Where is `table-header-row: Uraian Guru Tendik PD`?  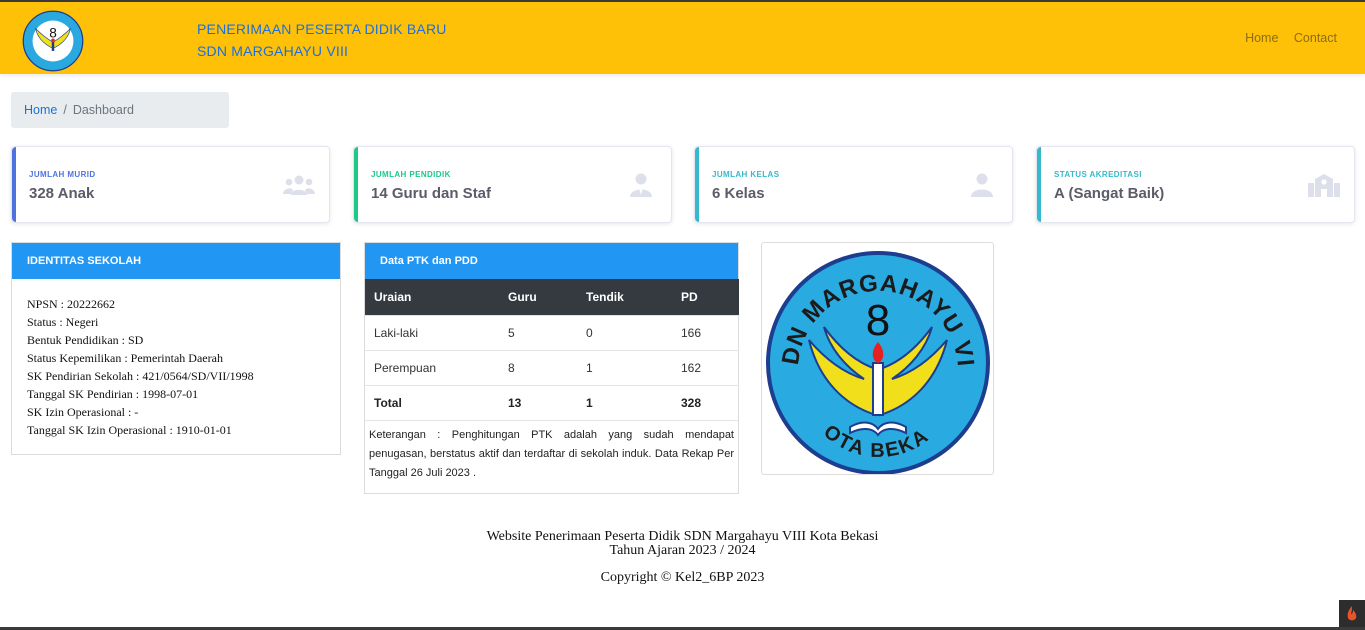 table-header-row: Uraian Guru Tendik PD is located at coordinates (552, 297).